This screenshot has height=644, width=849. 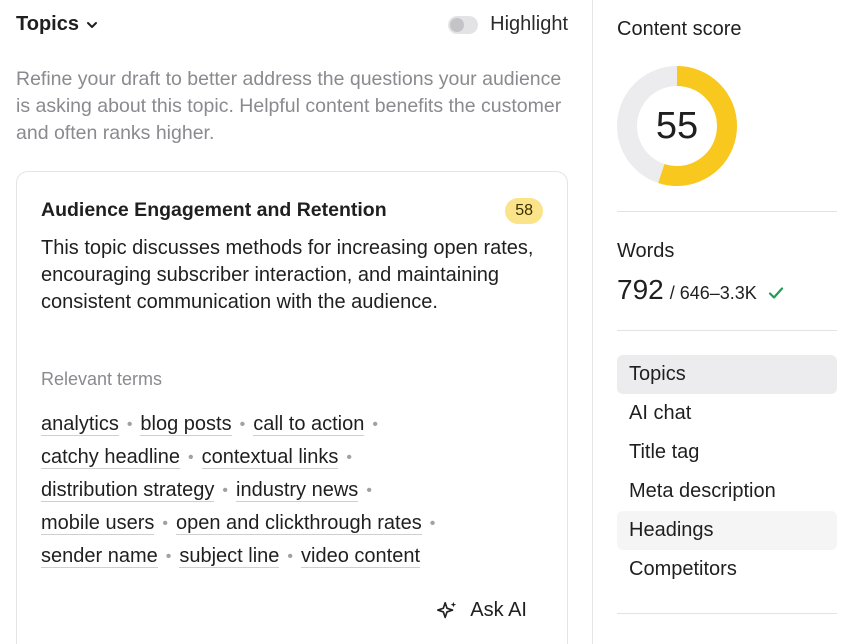 I want to click on sidebar-item-topics: Topics, so click(x=727, y=374).